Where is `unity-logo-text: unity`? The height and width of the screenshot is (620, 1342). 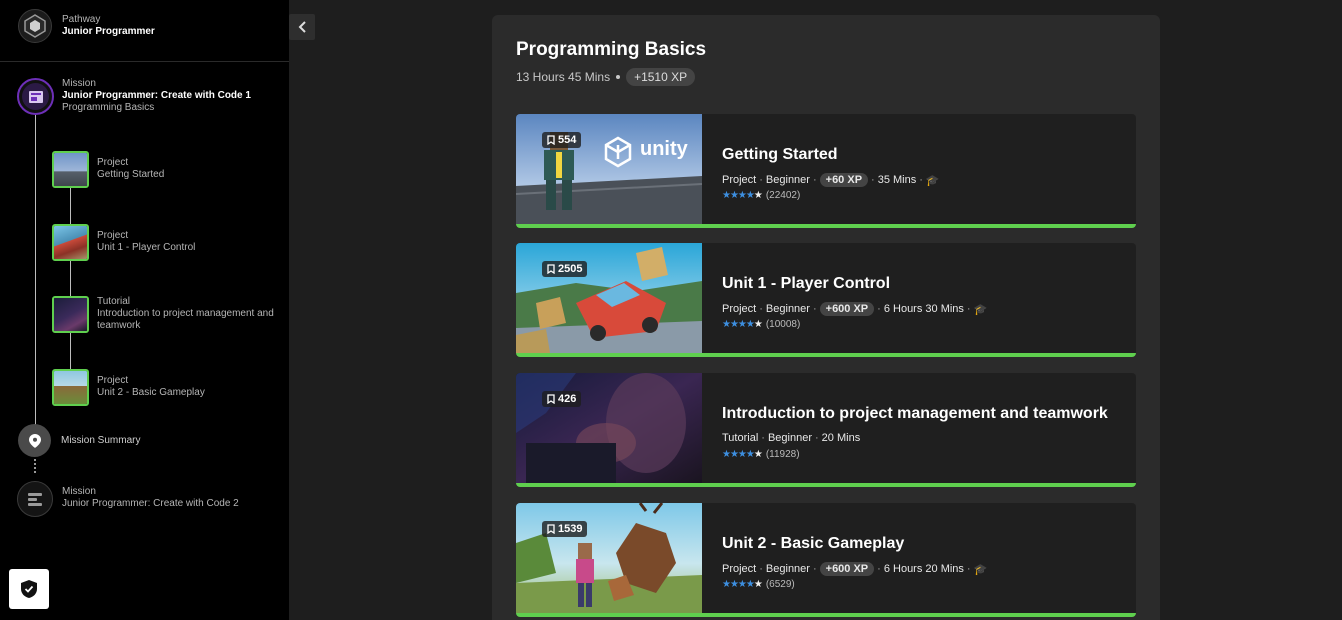 unity-logo-text: unity is located at coordinates (664, 149).